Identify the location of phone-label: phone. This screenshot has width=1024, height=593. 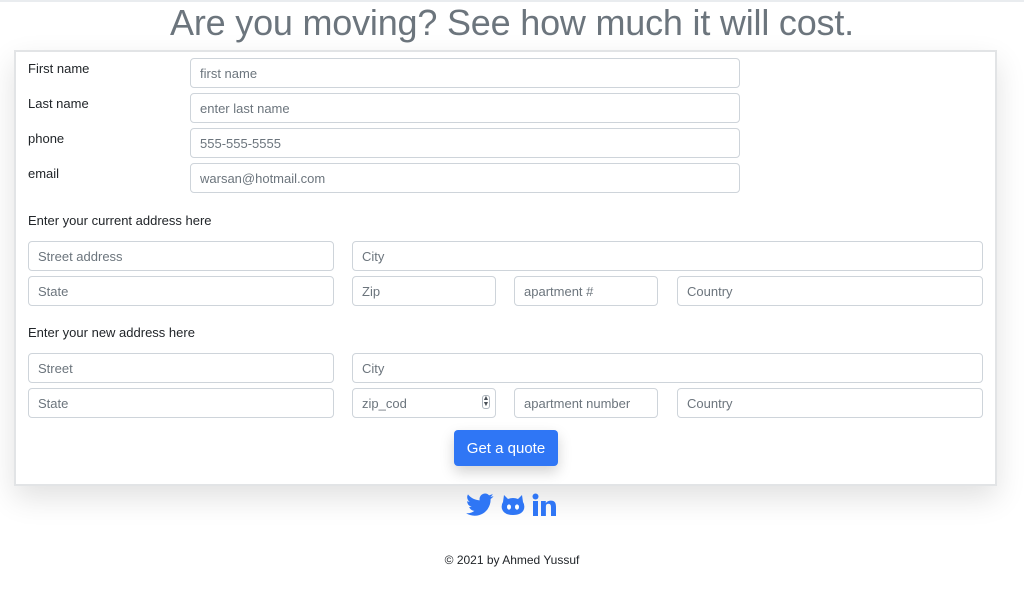
(46, 138).